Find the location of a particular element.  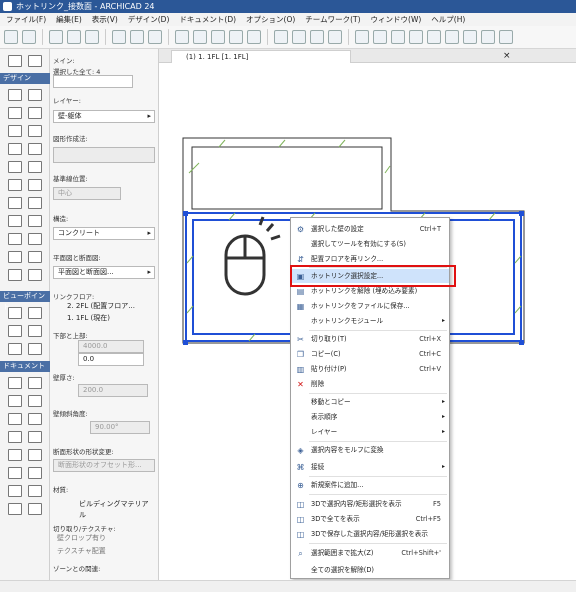

line-tool-icon is located at coordinates (35, 455).